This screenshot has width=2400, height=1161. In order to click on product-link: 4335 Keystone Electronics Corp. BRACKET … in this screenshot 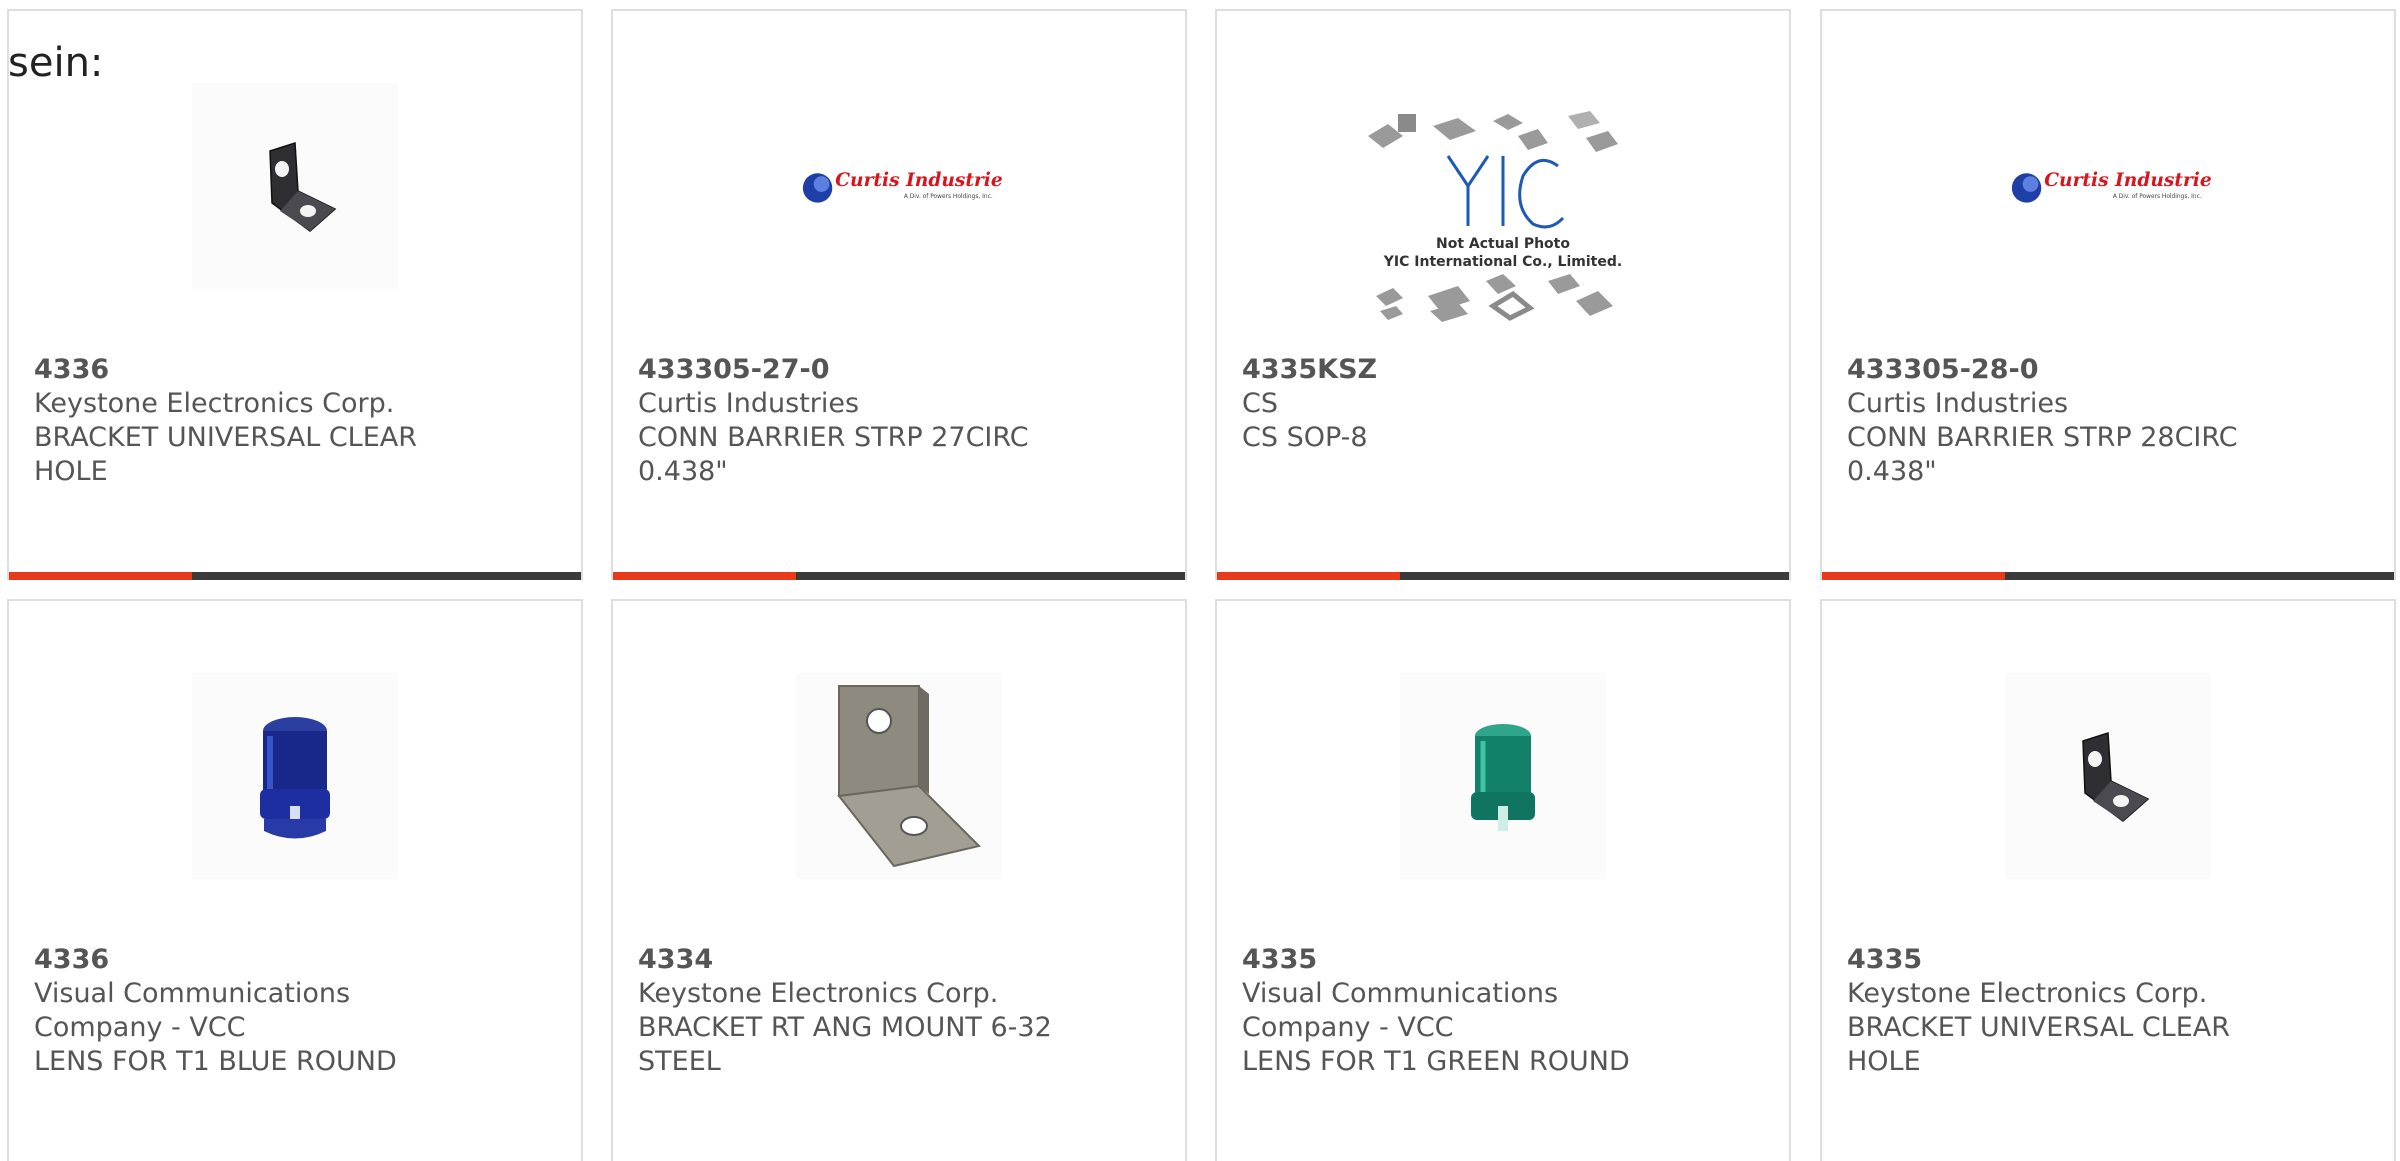, I will do `click(2108, 881)`.